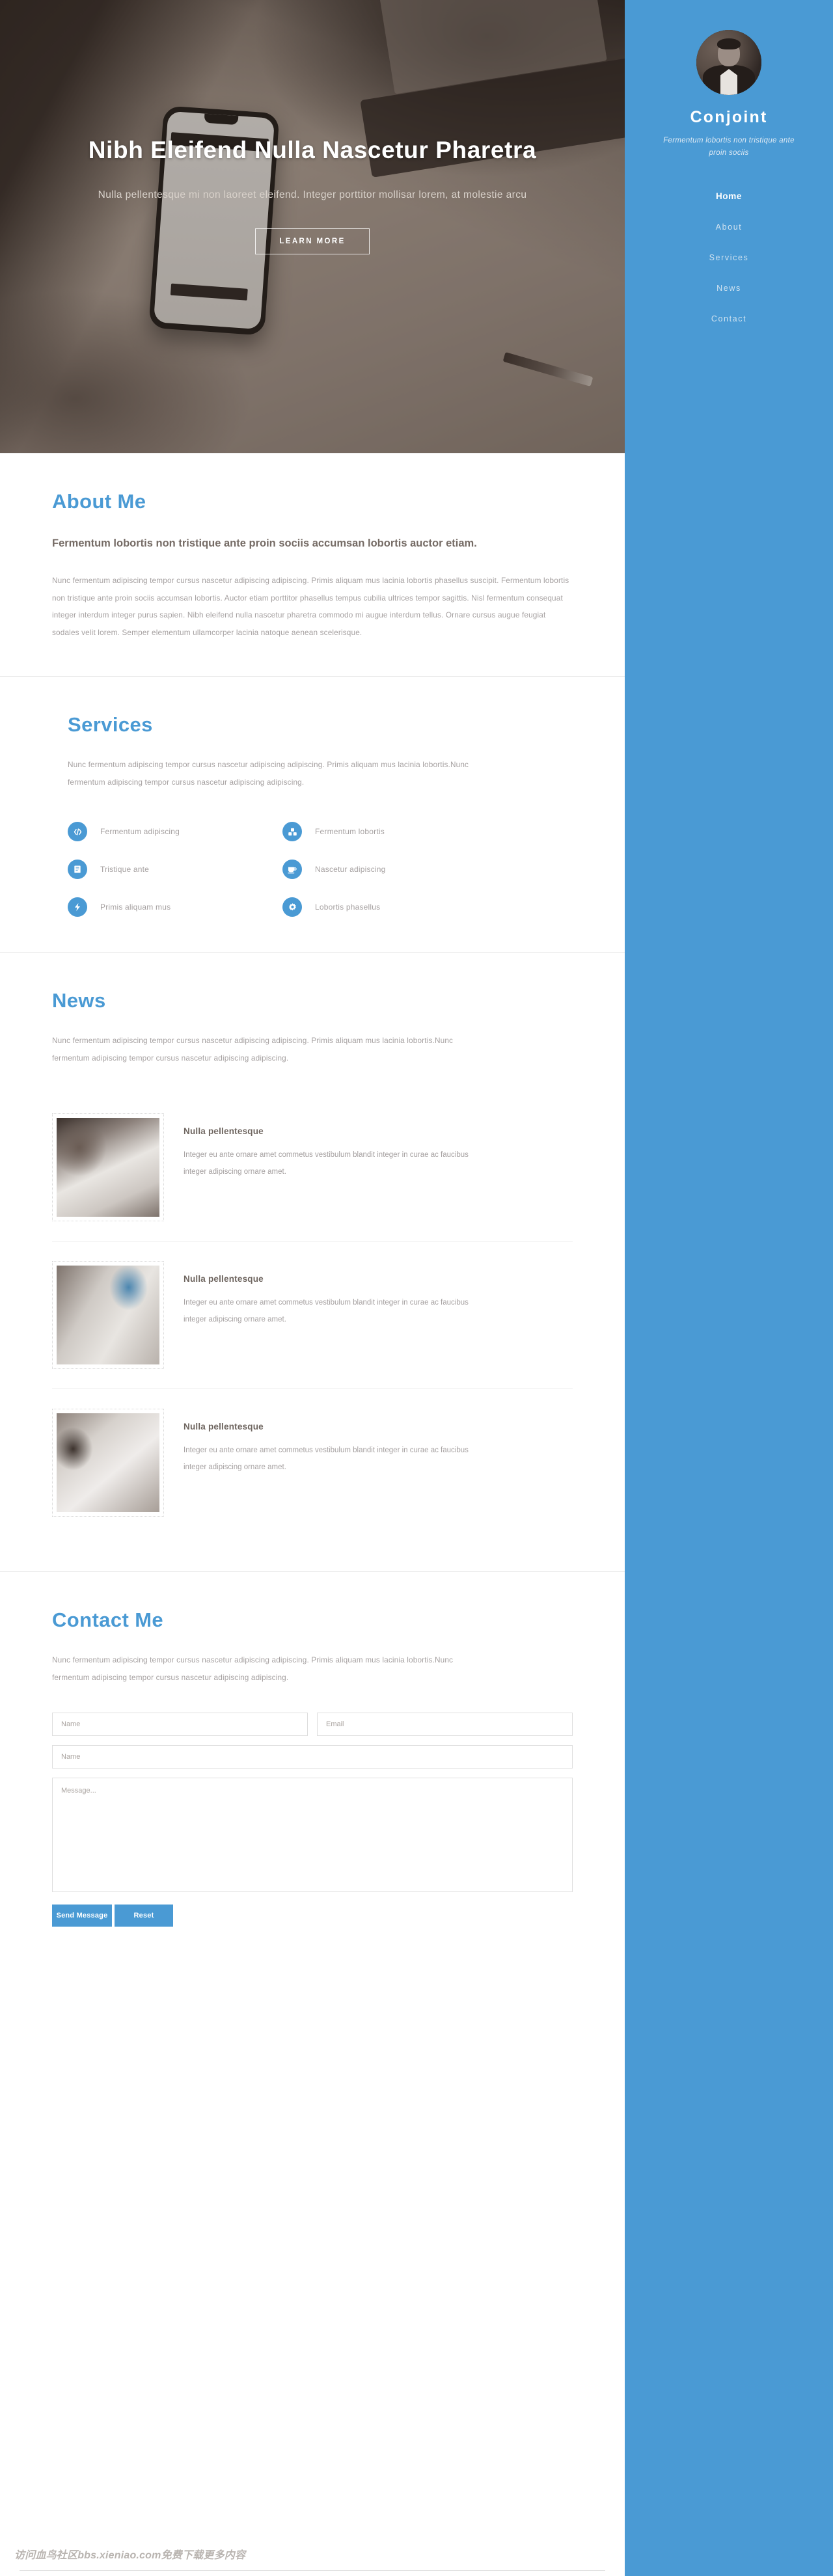  I want to click on send-message-button: Send Message, so click(82, 1915).